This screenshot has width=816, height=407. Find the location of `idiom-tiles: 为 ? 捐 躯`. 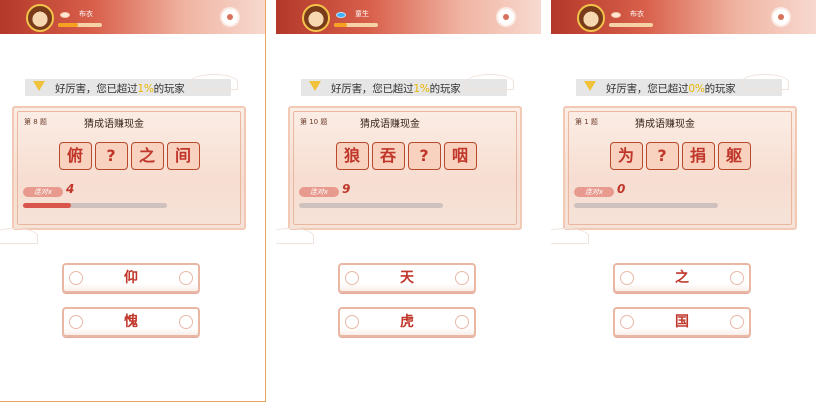

idiom-tiles: 为 ? 捐 躯 is located at coordinates (680, 156).